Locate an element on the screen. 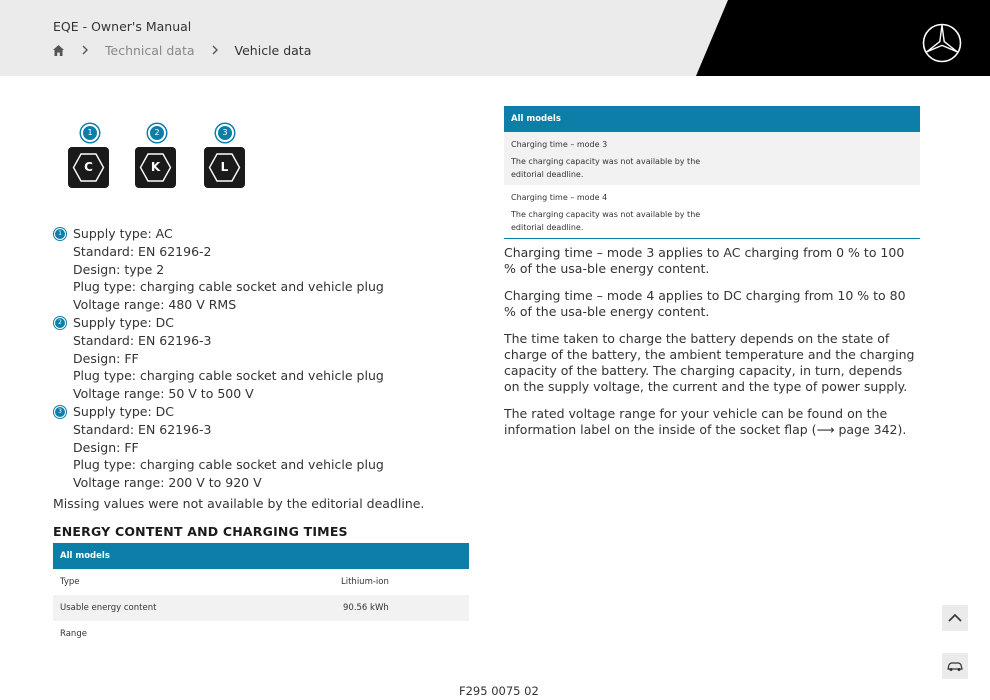 This screenshot has height=700, width=990. plug-c-label: C is located at coordinates (88, 167).